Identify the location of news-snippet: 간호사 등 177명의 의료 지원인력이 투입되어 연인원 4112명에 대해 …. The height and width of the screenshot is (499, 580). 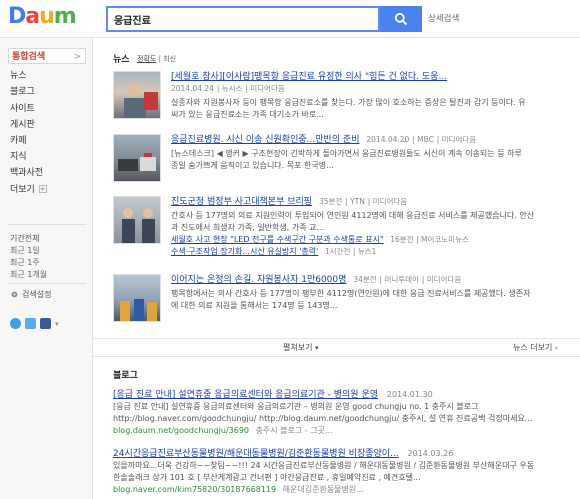
(353, 215).